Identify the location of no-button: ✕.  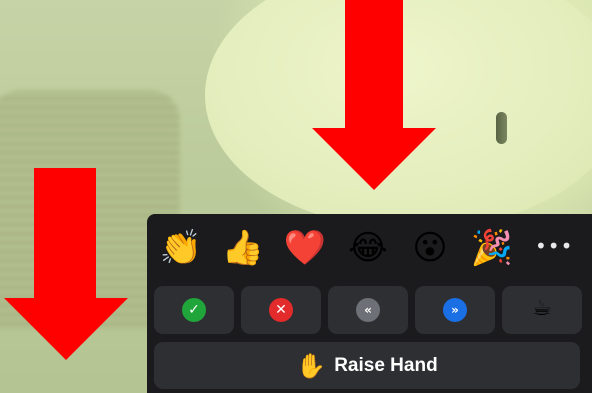
(281, 310).